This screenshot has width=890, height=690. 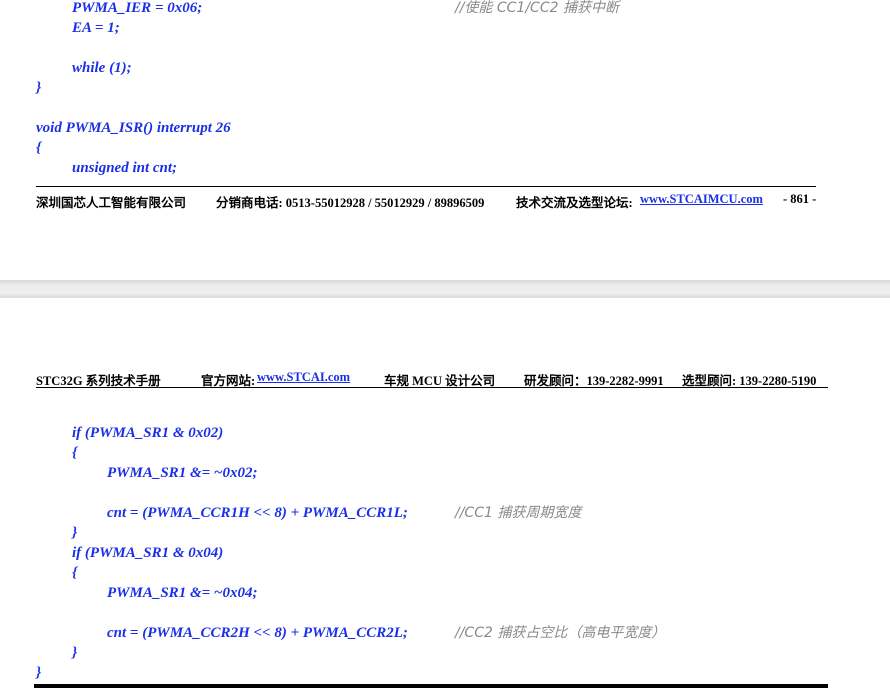 What do you see at coordinates (137, 8) in the screenshot?
I see `code-line-pwma-ier: PWMA_IER = 0x06;` at bounding box center [137, 8].